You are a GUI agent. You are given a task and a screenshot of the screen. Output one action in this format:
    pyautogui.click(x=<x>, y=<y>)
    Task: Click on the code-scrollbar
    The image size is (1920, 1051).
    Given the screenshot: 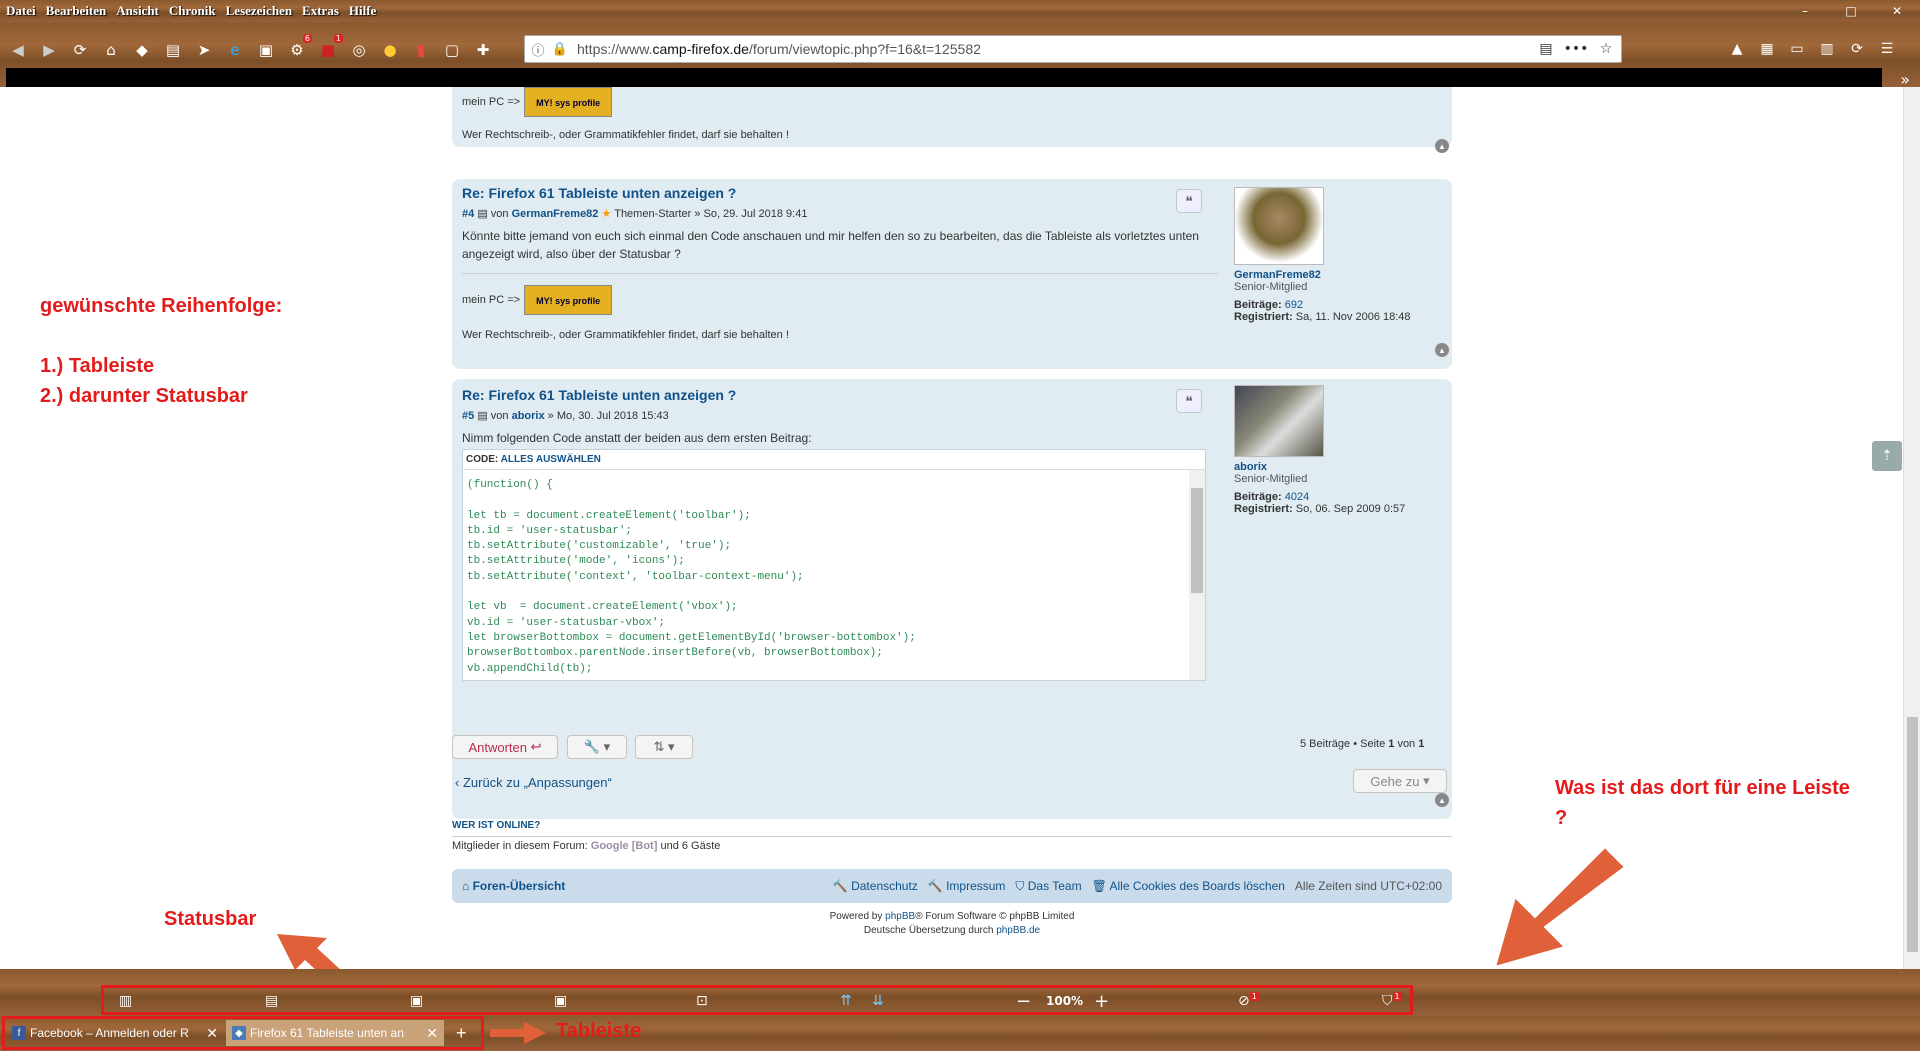 What is the action you would take?
    pyautogui.click(x=1197, y=575)
    